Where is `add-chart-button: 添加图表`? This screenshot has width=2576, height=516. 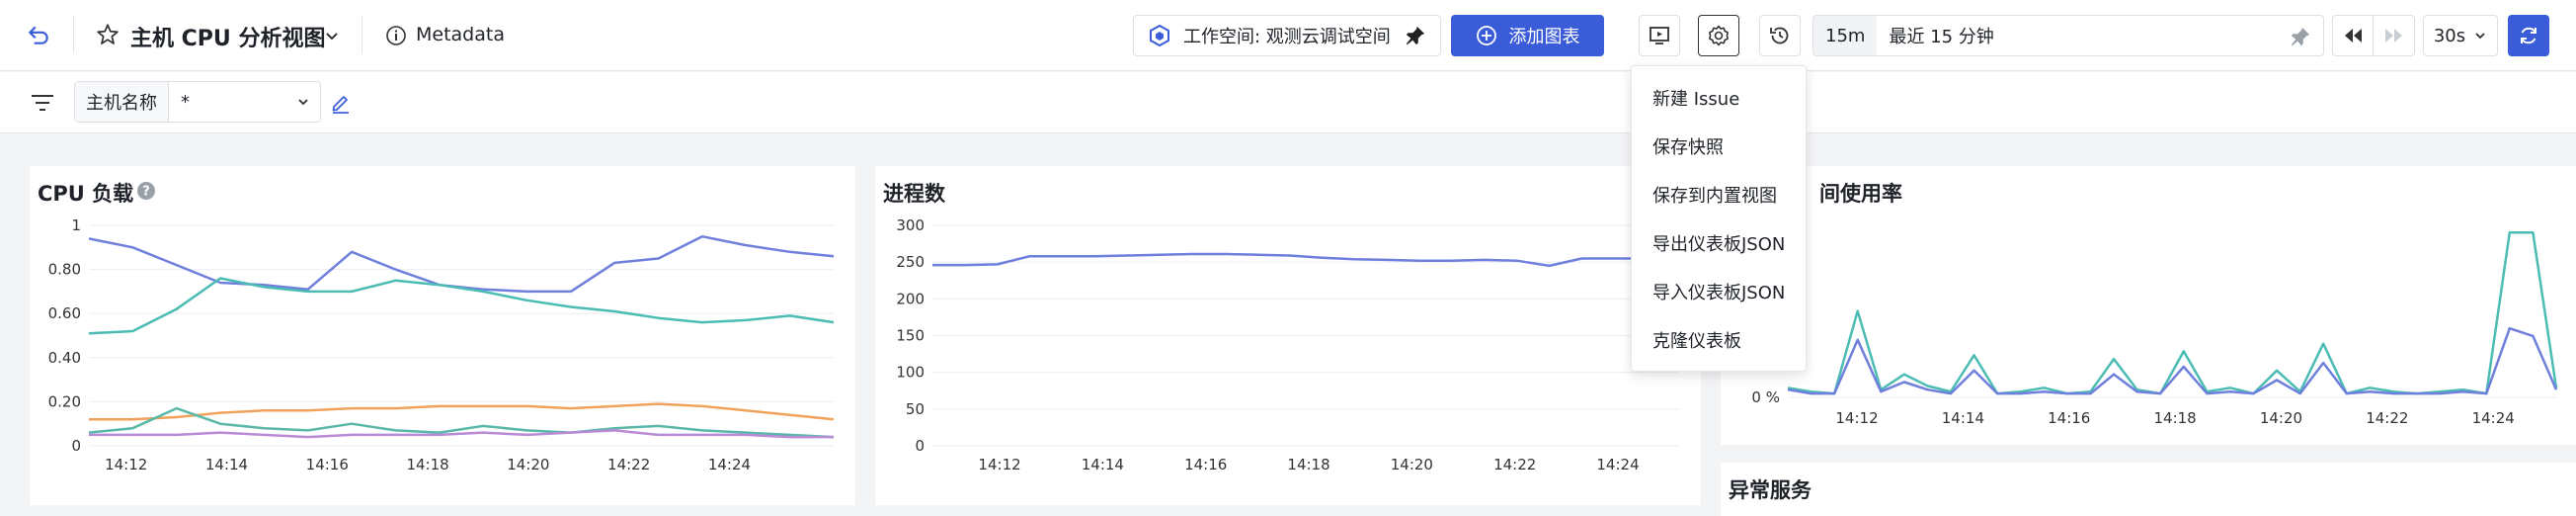 add-chart-button: 添加图表 is located at coordinates (1527, 35).